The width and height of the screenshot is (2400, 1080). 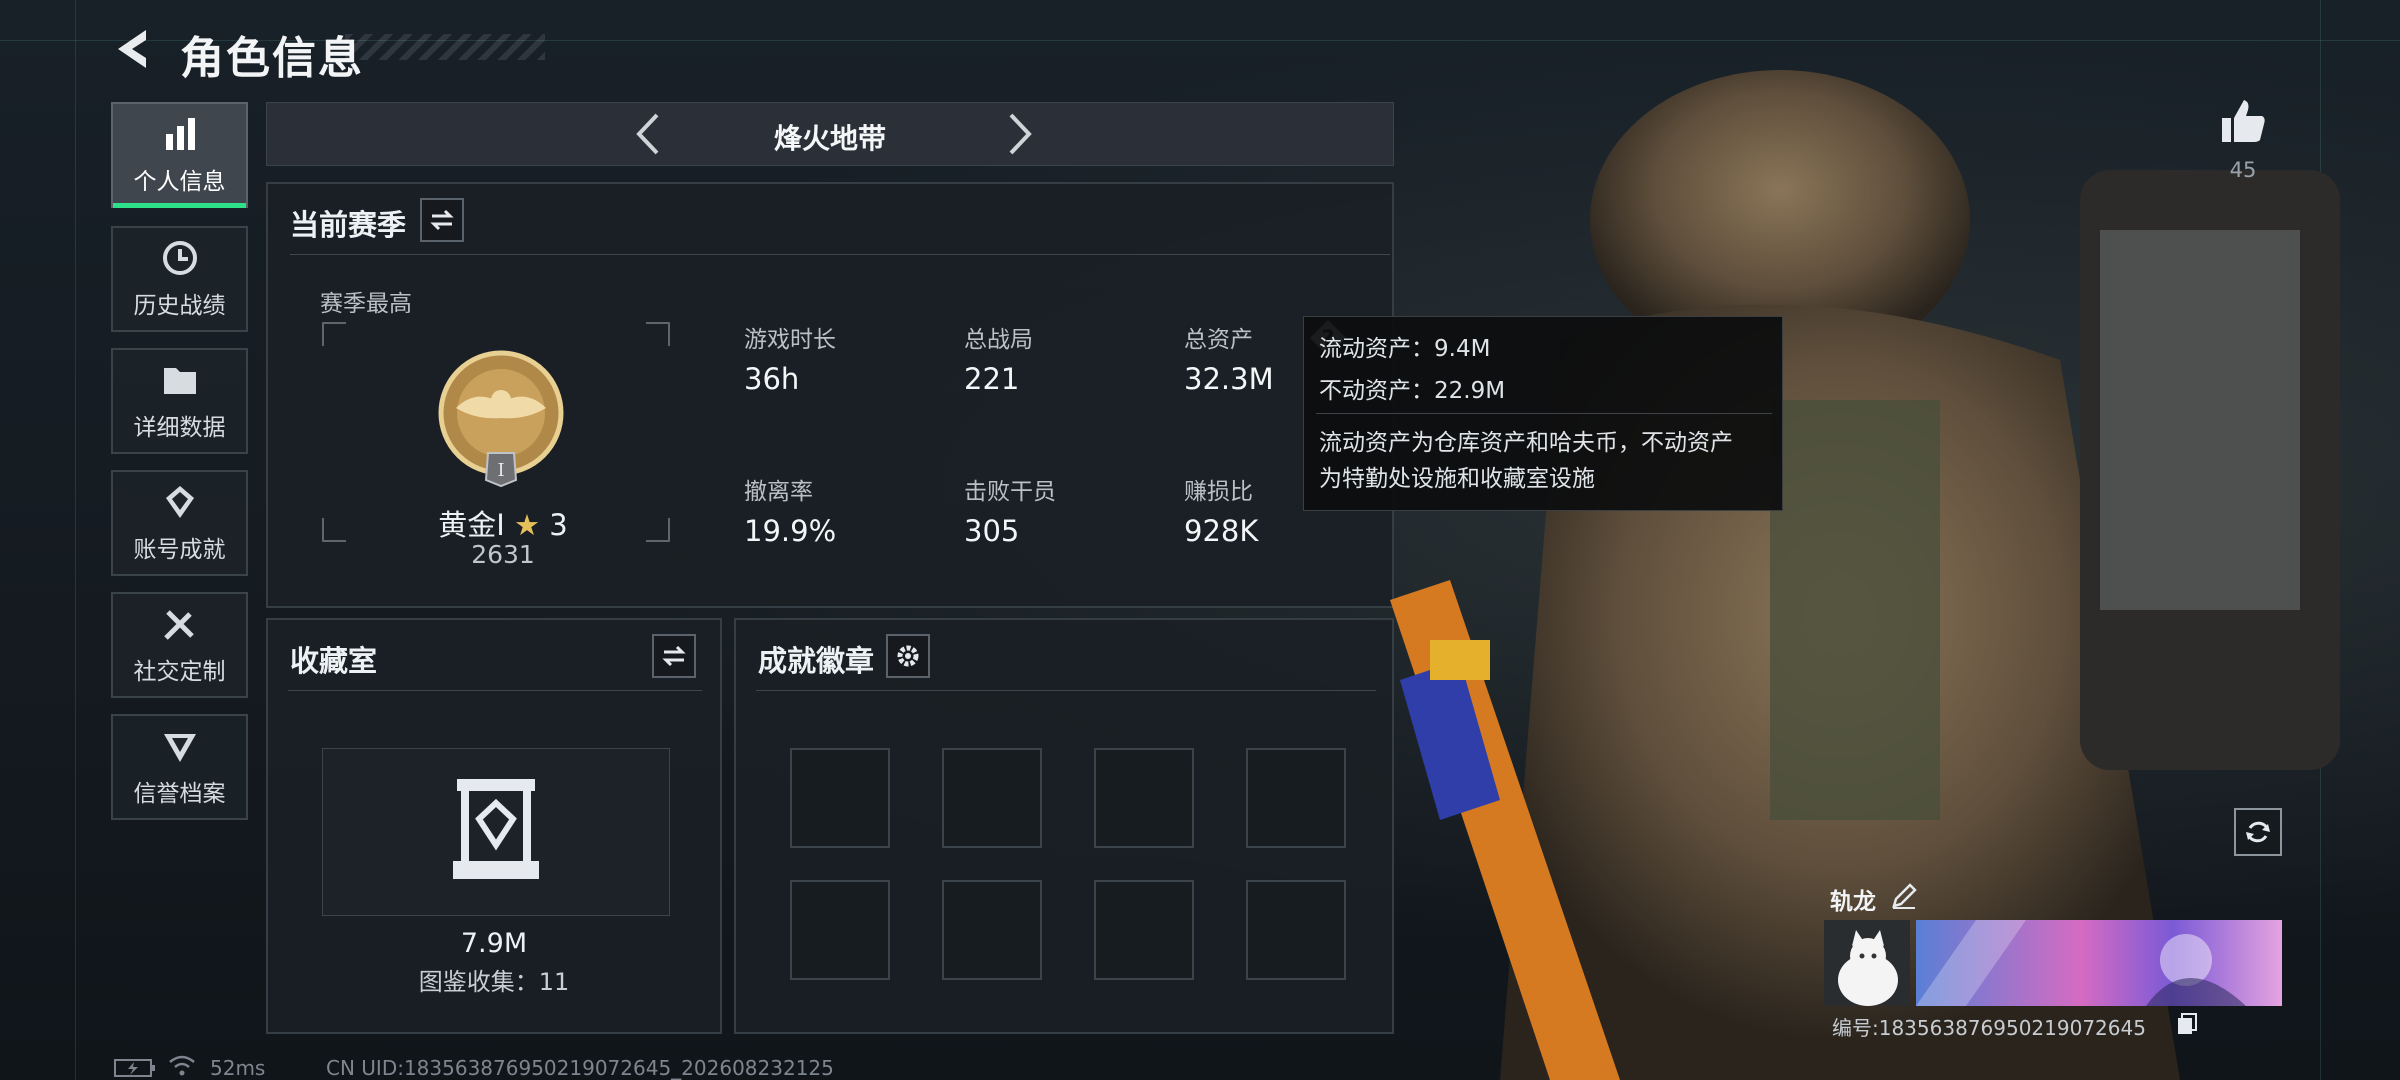 I want to click on season-title: 当前赛季, so click(x=348, y=225).